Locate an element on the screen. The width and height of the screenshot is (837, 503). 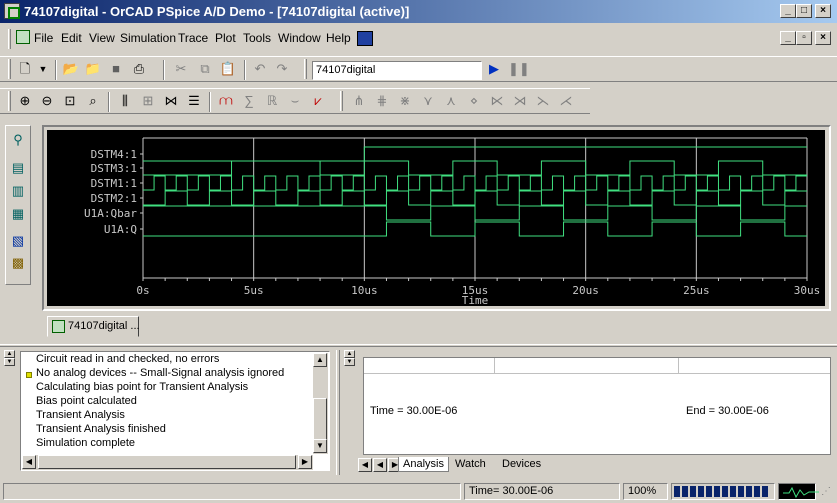
eval-goal-icon: ∑ is located at coordinates (249, 101).